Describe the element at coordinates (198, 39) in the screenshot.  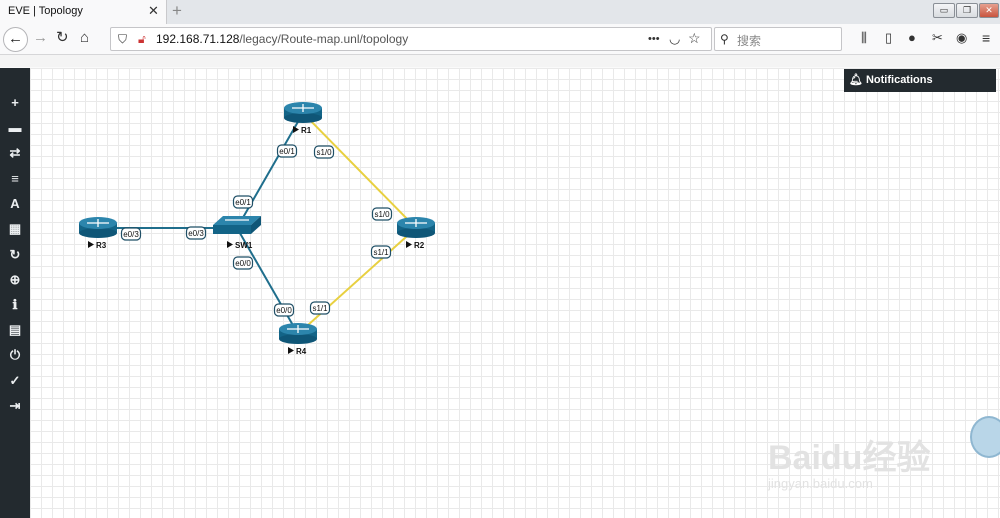
I see `url-host: 192.168.71.128` at that location.